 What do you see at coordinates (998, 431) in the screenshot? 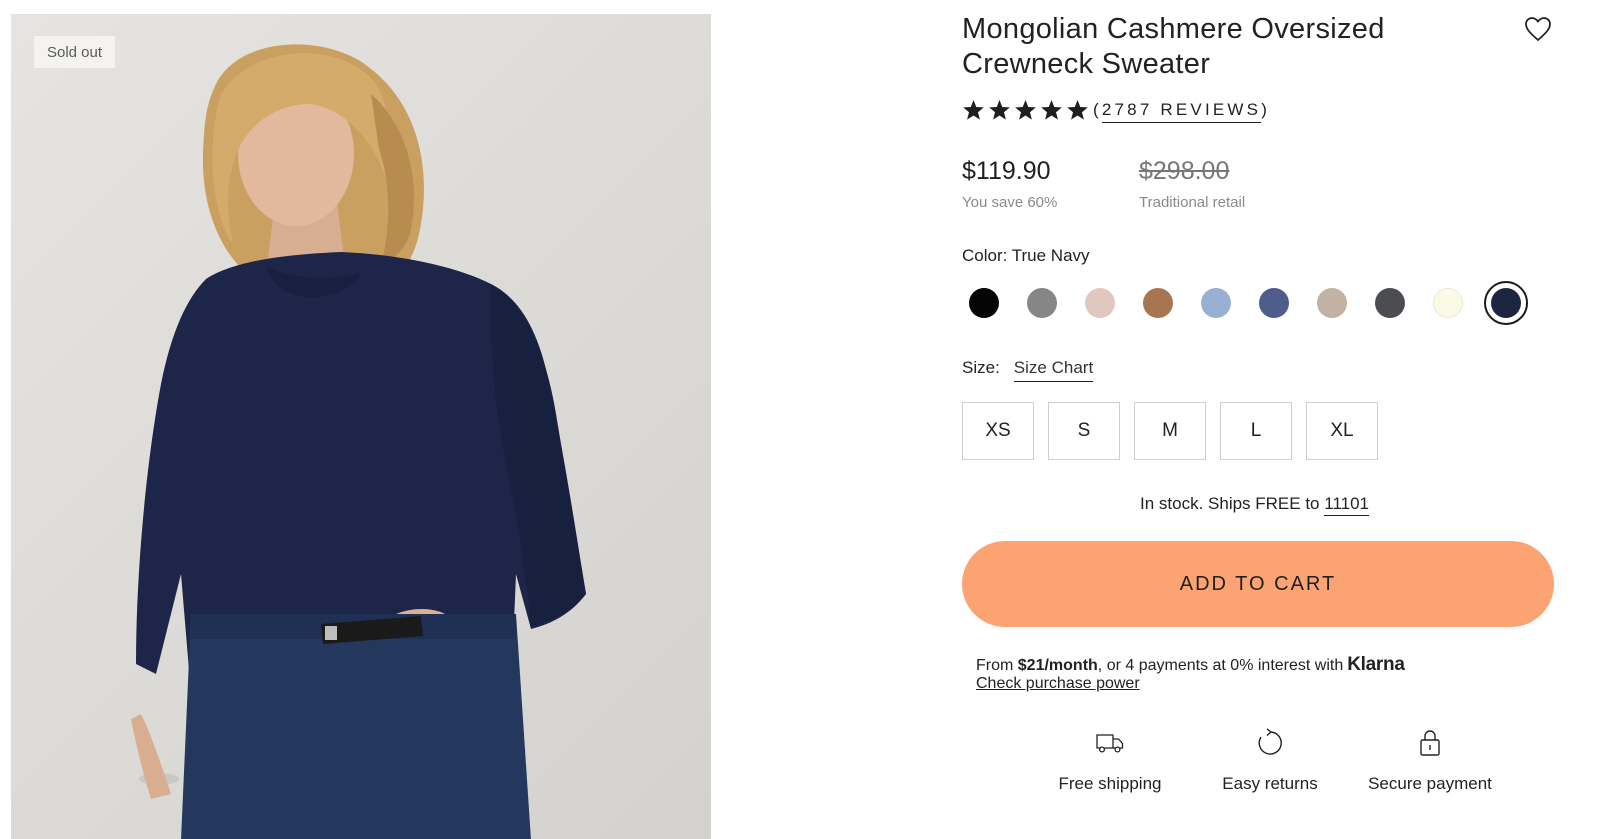
I see `size-option-xs: XS` at bounding box center [998, 431].